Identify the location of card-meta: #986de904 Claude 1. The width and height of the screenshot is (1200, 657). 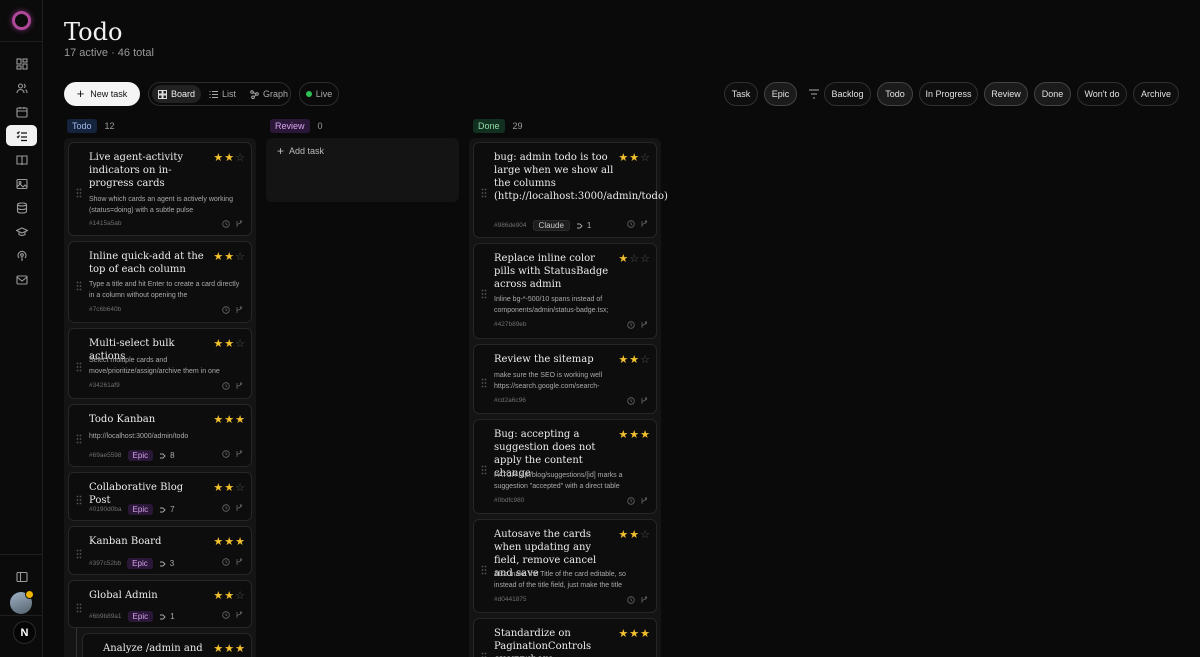
(542, 225).